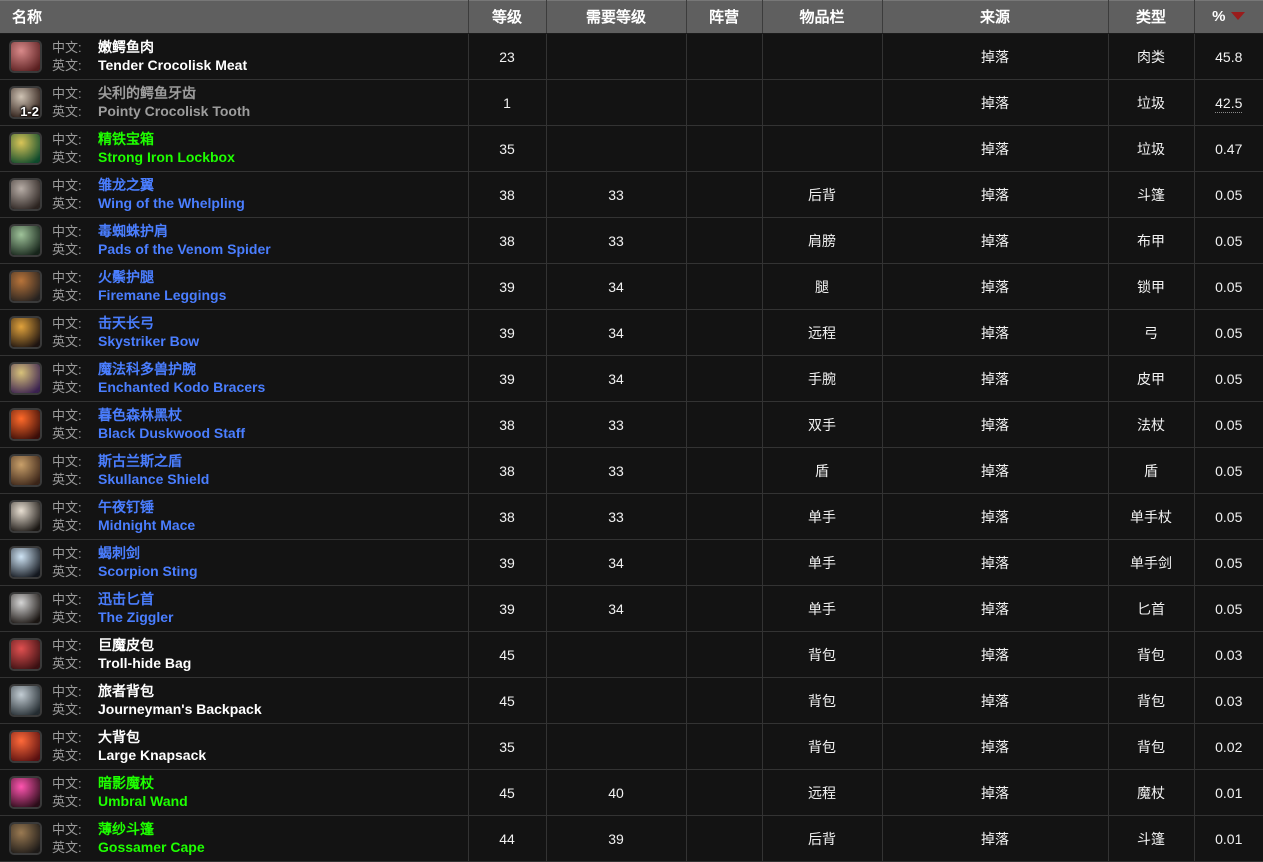  I want to click on item-name-cn: 击天长弓, so click(126, 324).